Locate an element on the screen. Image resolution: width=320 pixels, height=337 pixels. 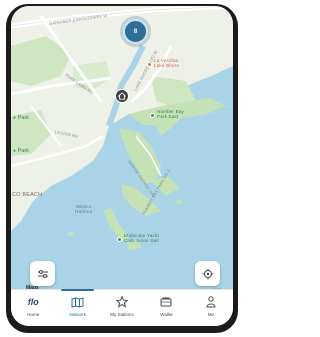
locate-me-button is located at coordinates (207, 273).